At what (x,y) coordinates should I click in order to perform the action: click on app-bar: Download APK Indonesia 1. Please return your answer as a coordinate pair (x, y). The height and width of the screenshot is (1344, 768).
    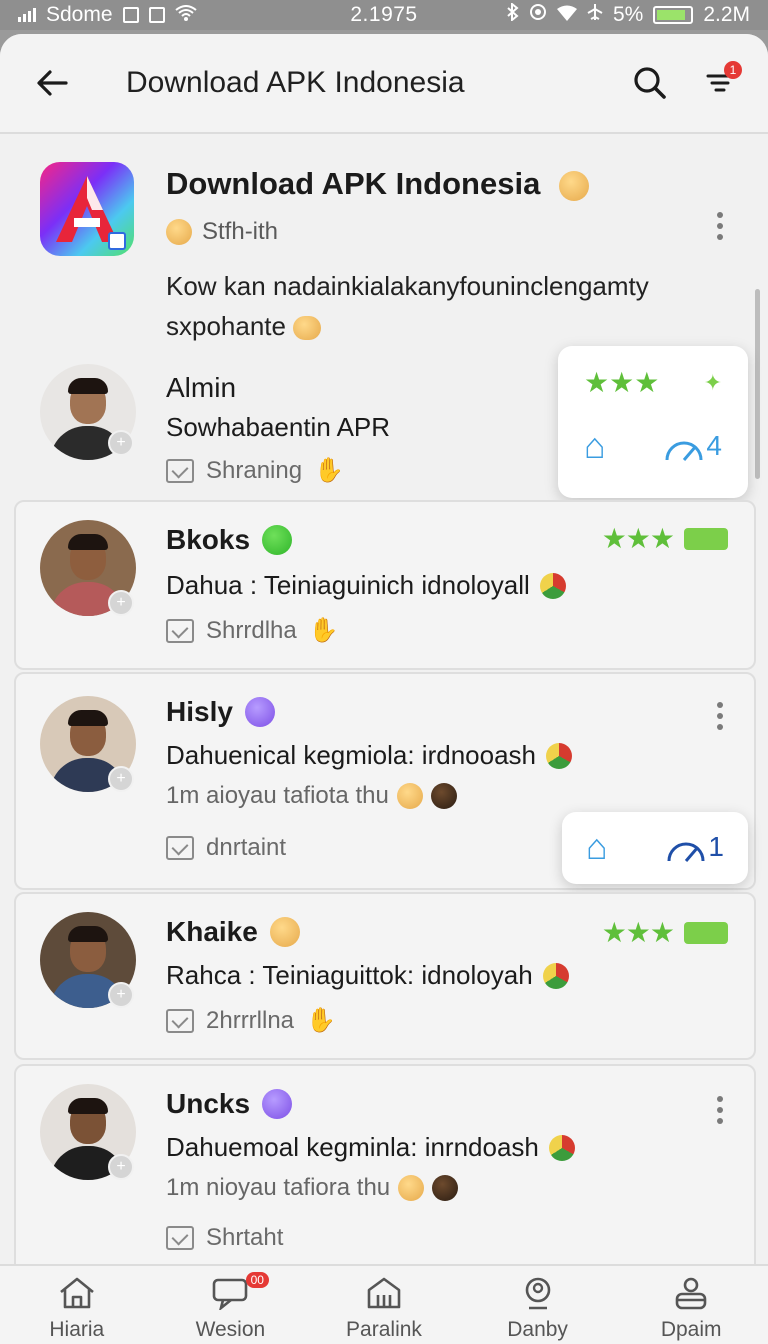
    Looking at the image, I should click on (384, 84).